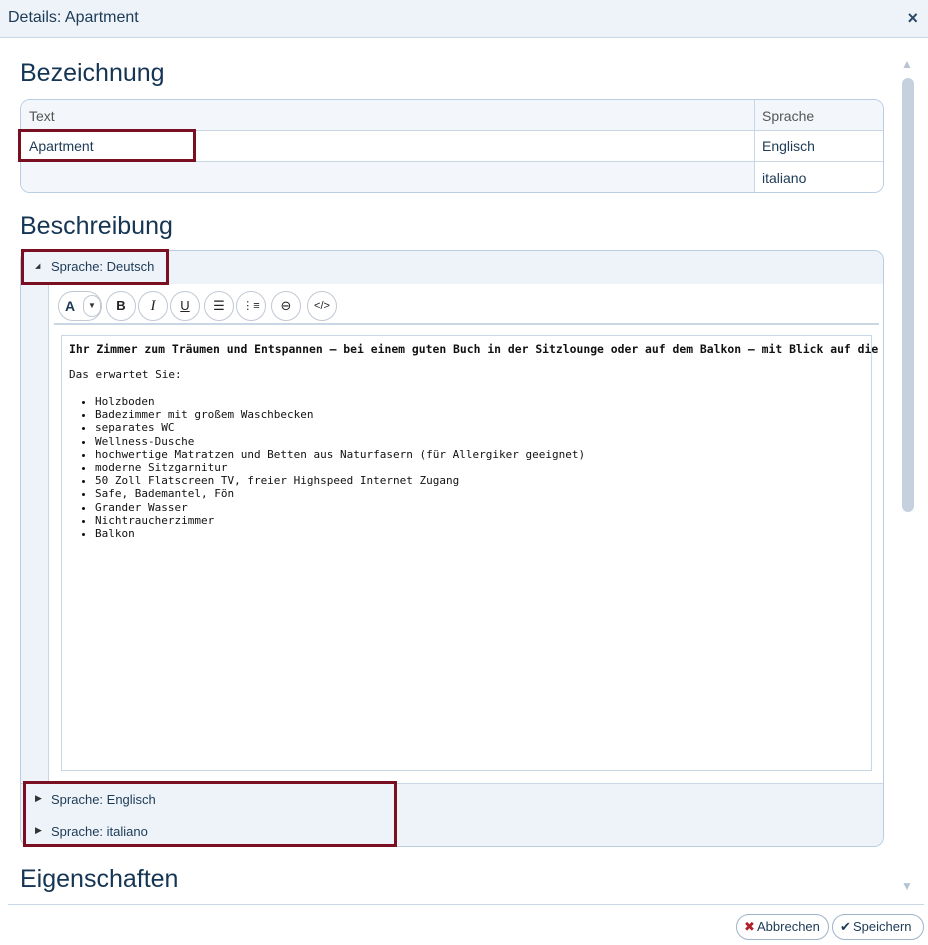 The width and height of the screenshot is (928, 945). I want to click on accordion-collapsed-group: ▶ Sprache: Englisch ▶ Sprache: italiano, so click(452, 814).